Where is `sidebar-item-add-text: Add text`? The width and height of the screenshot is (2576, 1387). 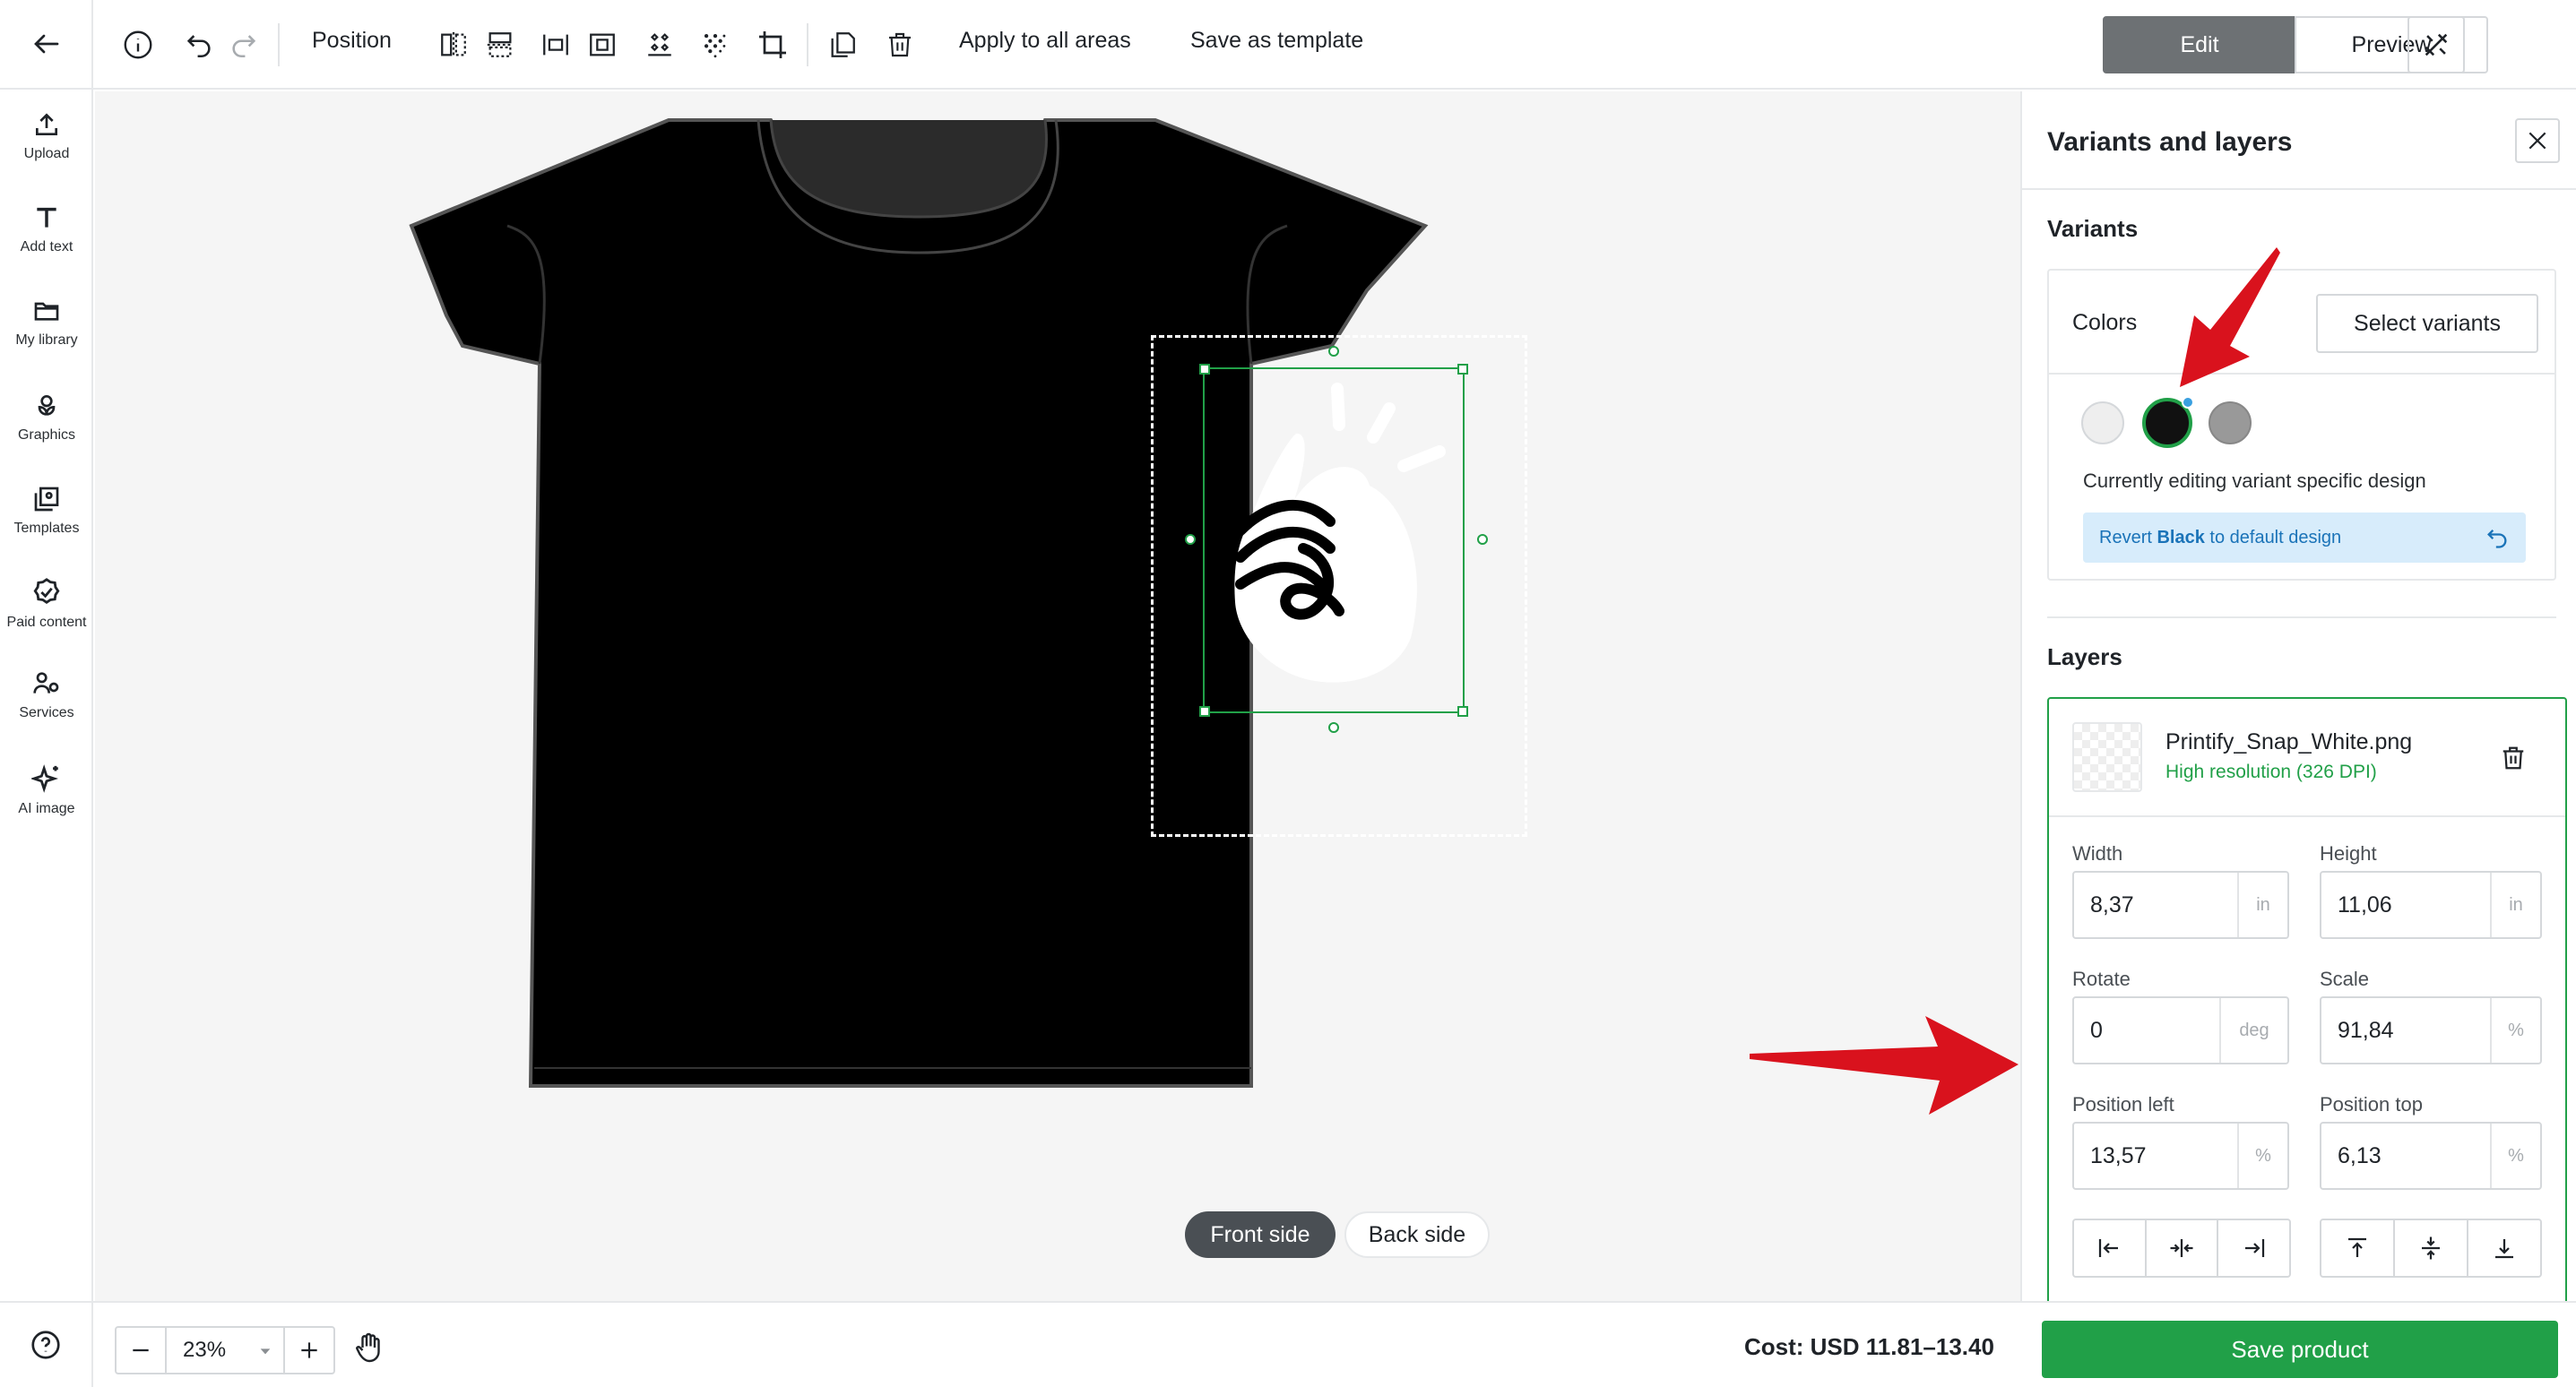 sidebar-item-add-text: Add text is located at coordinates (46, 229).